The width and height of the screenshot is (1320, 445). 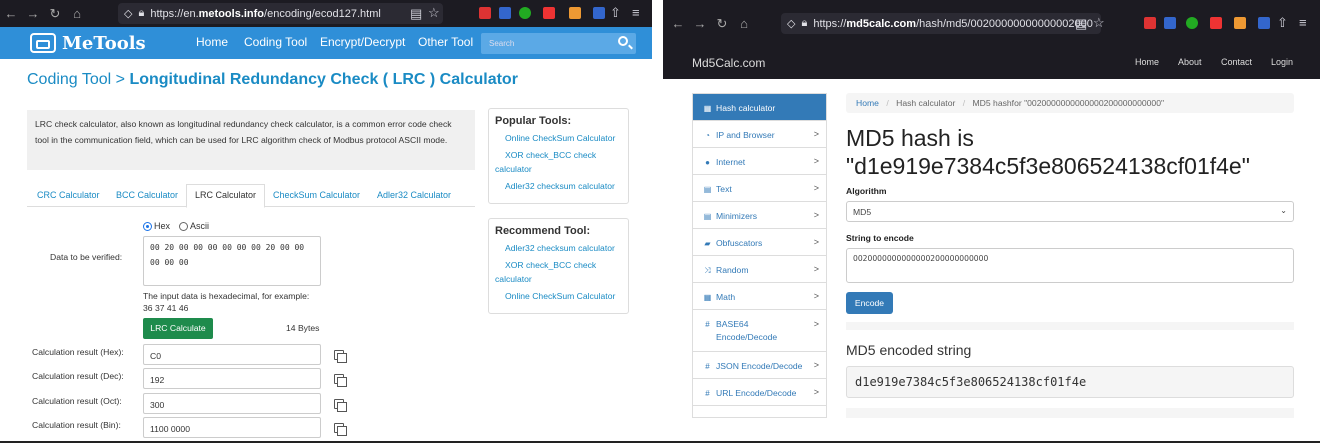 I want to click on nav-other-tool: Other Tool, so click(x=445, y=42).